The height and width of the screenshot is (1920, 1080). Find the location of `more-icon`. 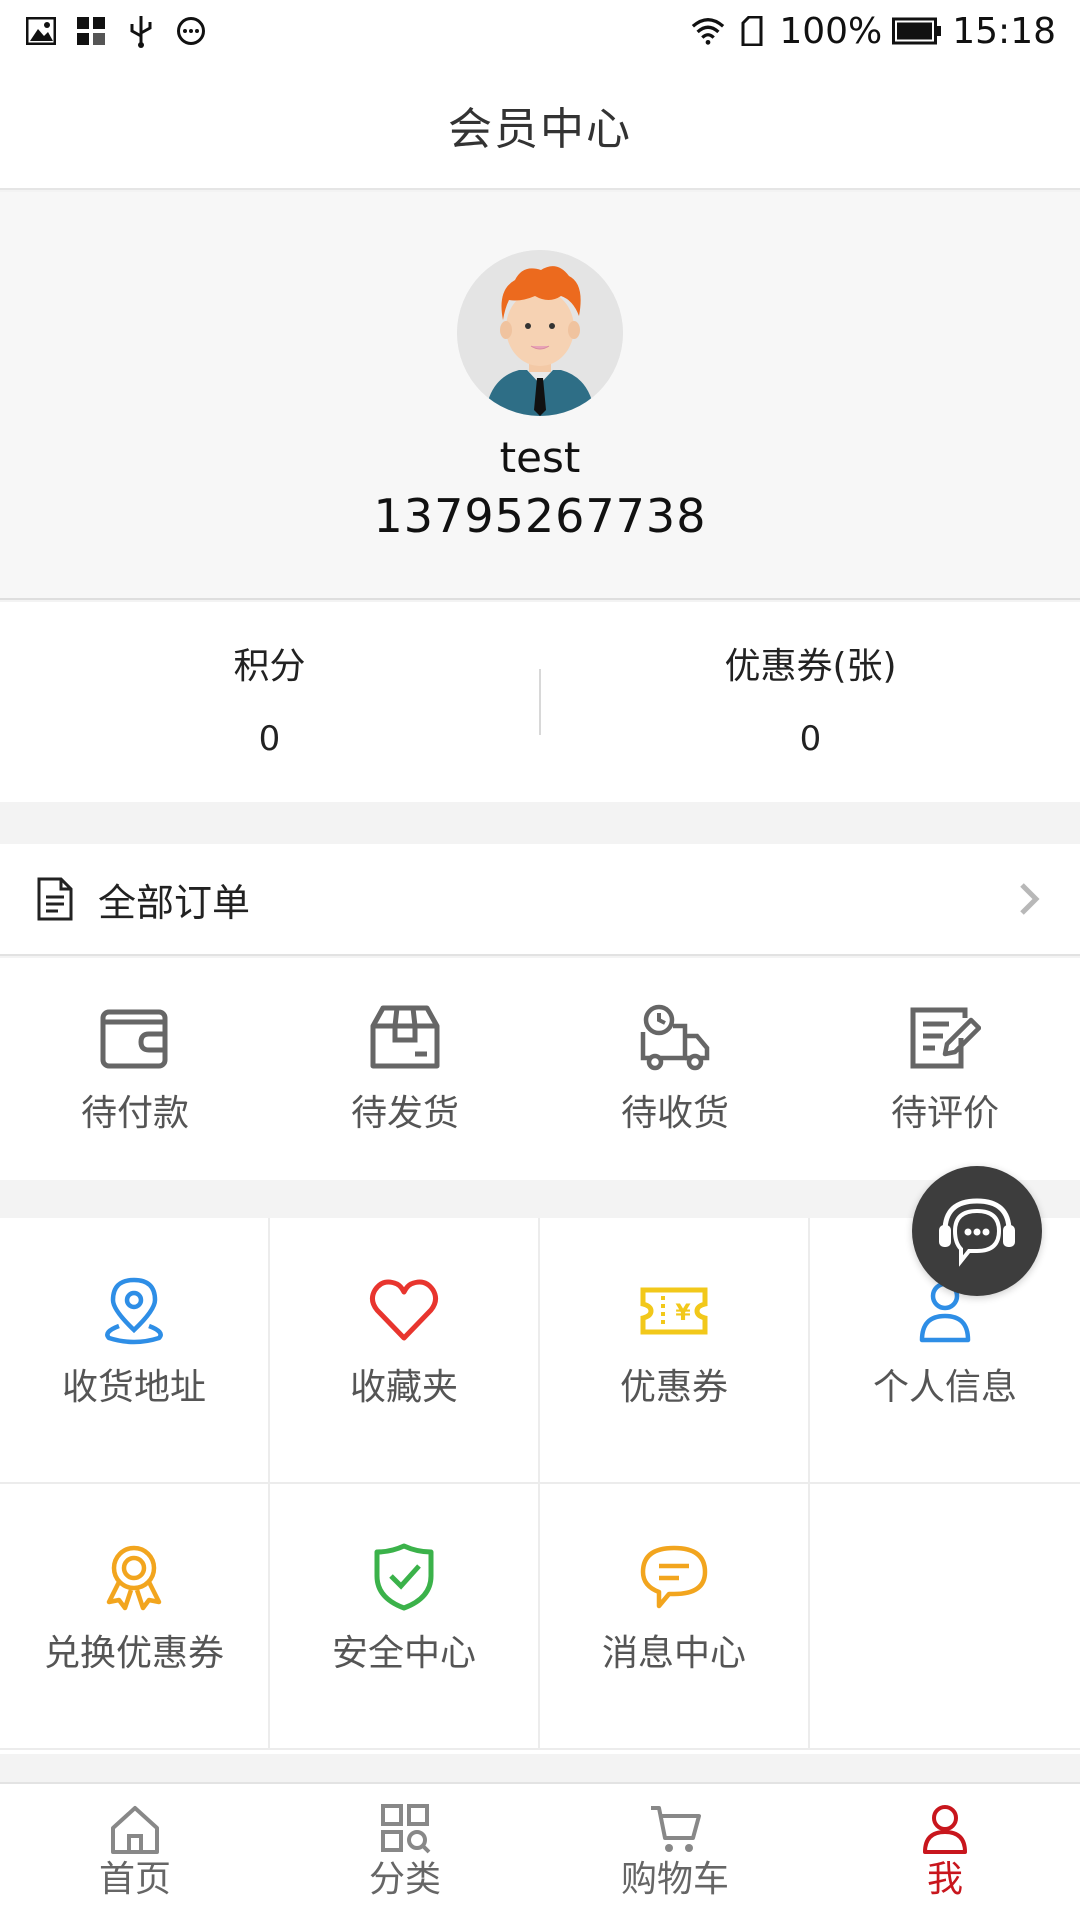

more-icon is located at coordinates (191, 31).